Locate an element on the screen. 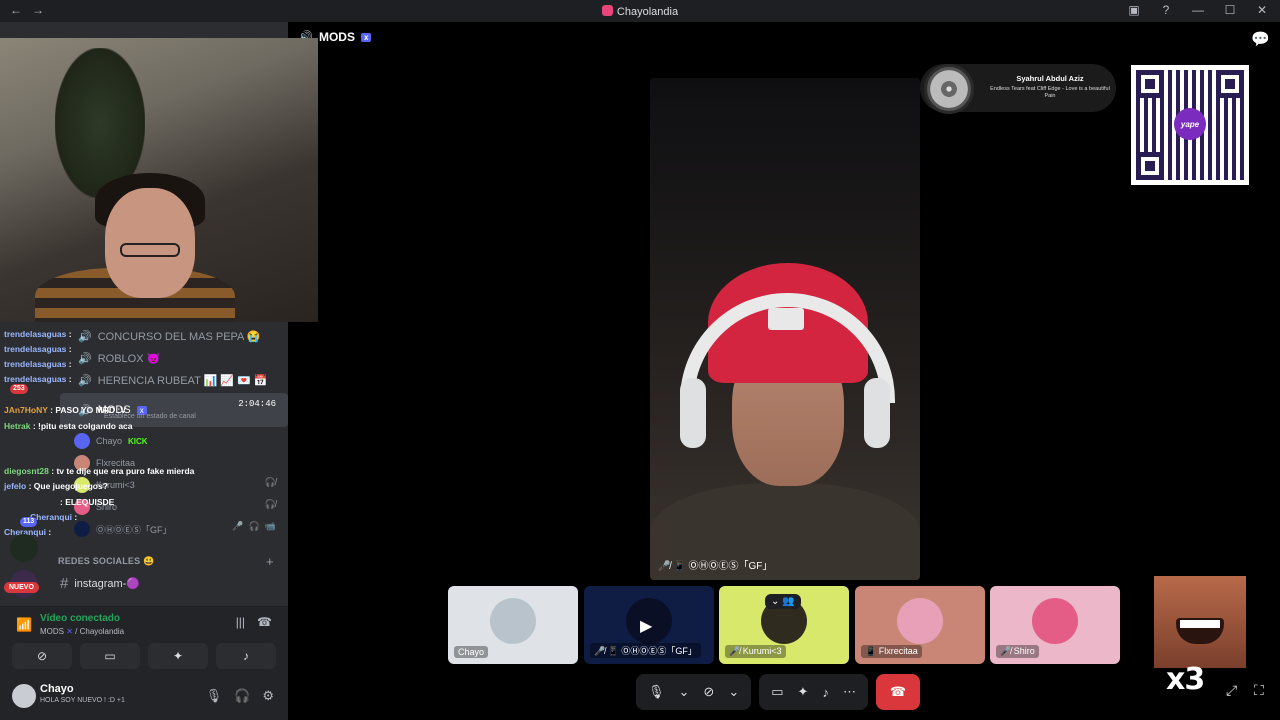 This screenshot has width=1280, height=720. chat-bubble-icon: 💬 is located at coordinates (1260, 39).